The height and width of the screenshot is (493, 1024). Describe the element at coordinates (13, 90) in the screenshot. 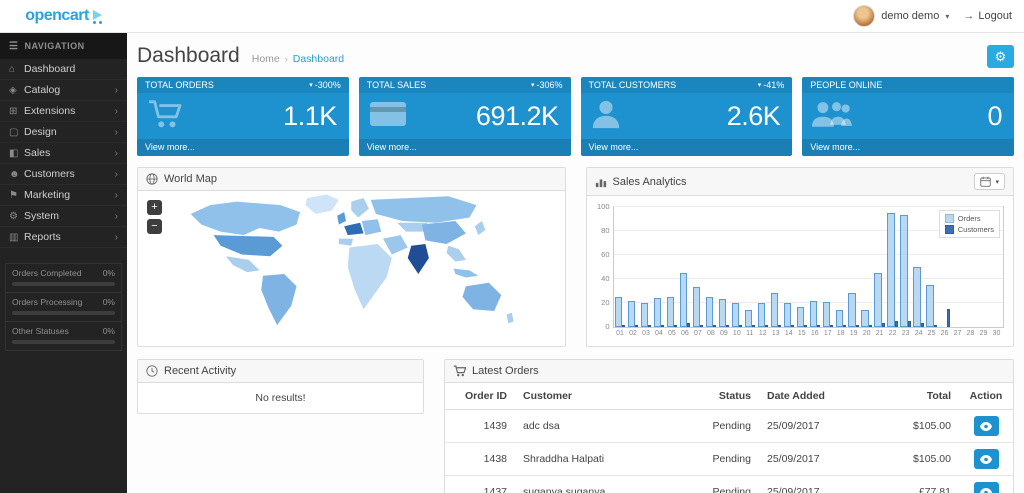

I see `tag-icon: ◈` at that location.